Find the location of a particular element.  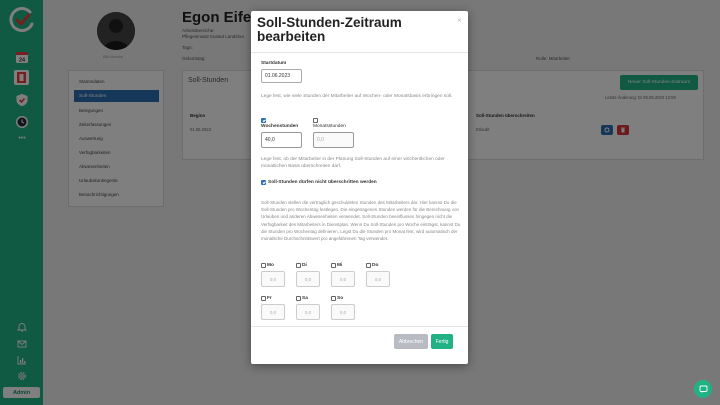

day-label-do: Do is located at coordinates (375, 265).